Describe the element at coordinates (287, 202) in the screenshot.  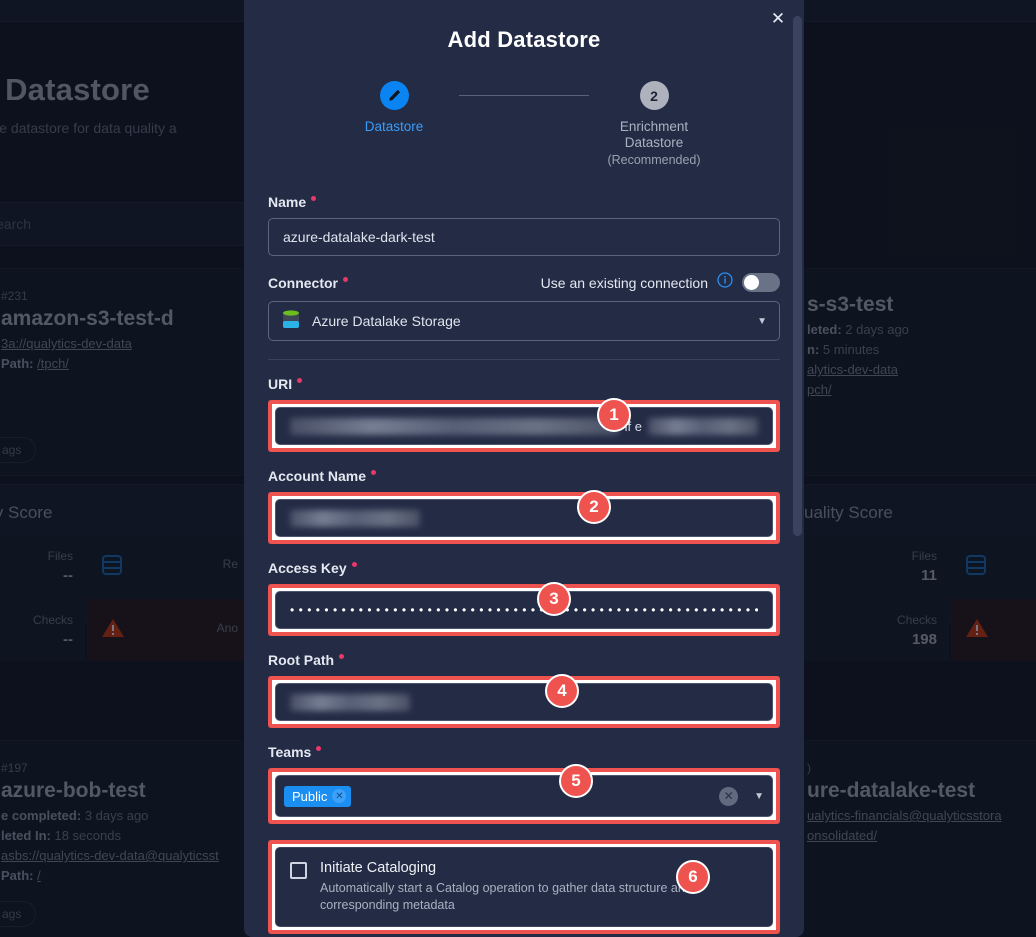
I see `name-label: Name` at that location.